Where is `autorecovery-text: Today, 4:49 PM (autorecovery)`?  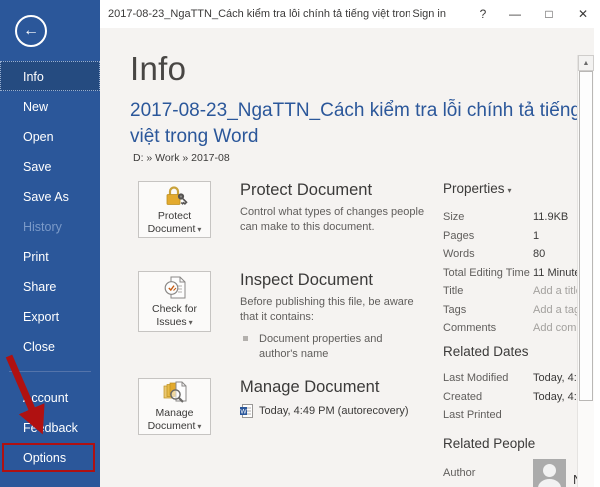
autorecovery-text: Today, 4:49 PM (autorecovery) is located at coordinates (334, 411).